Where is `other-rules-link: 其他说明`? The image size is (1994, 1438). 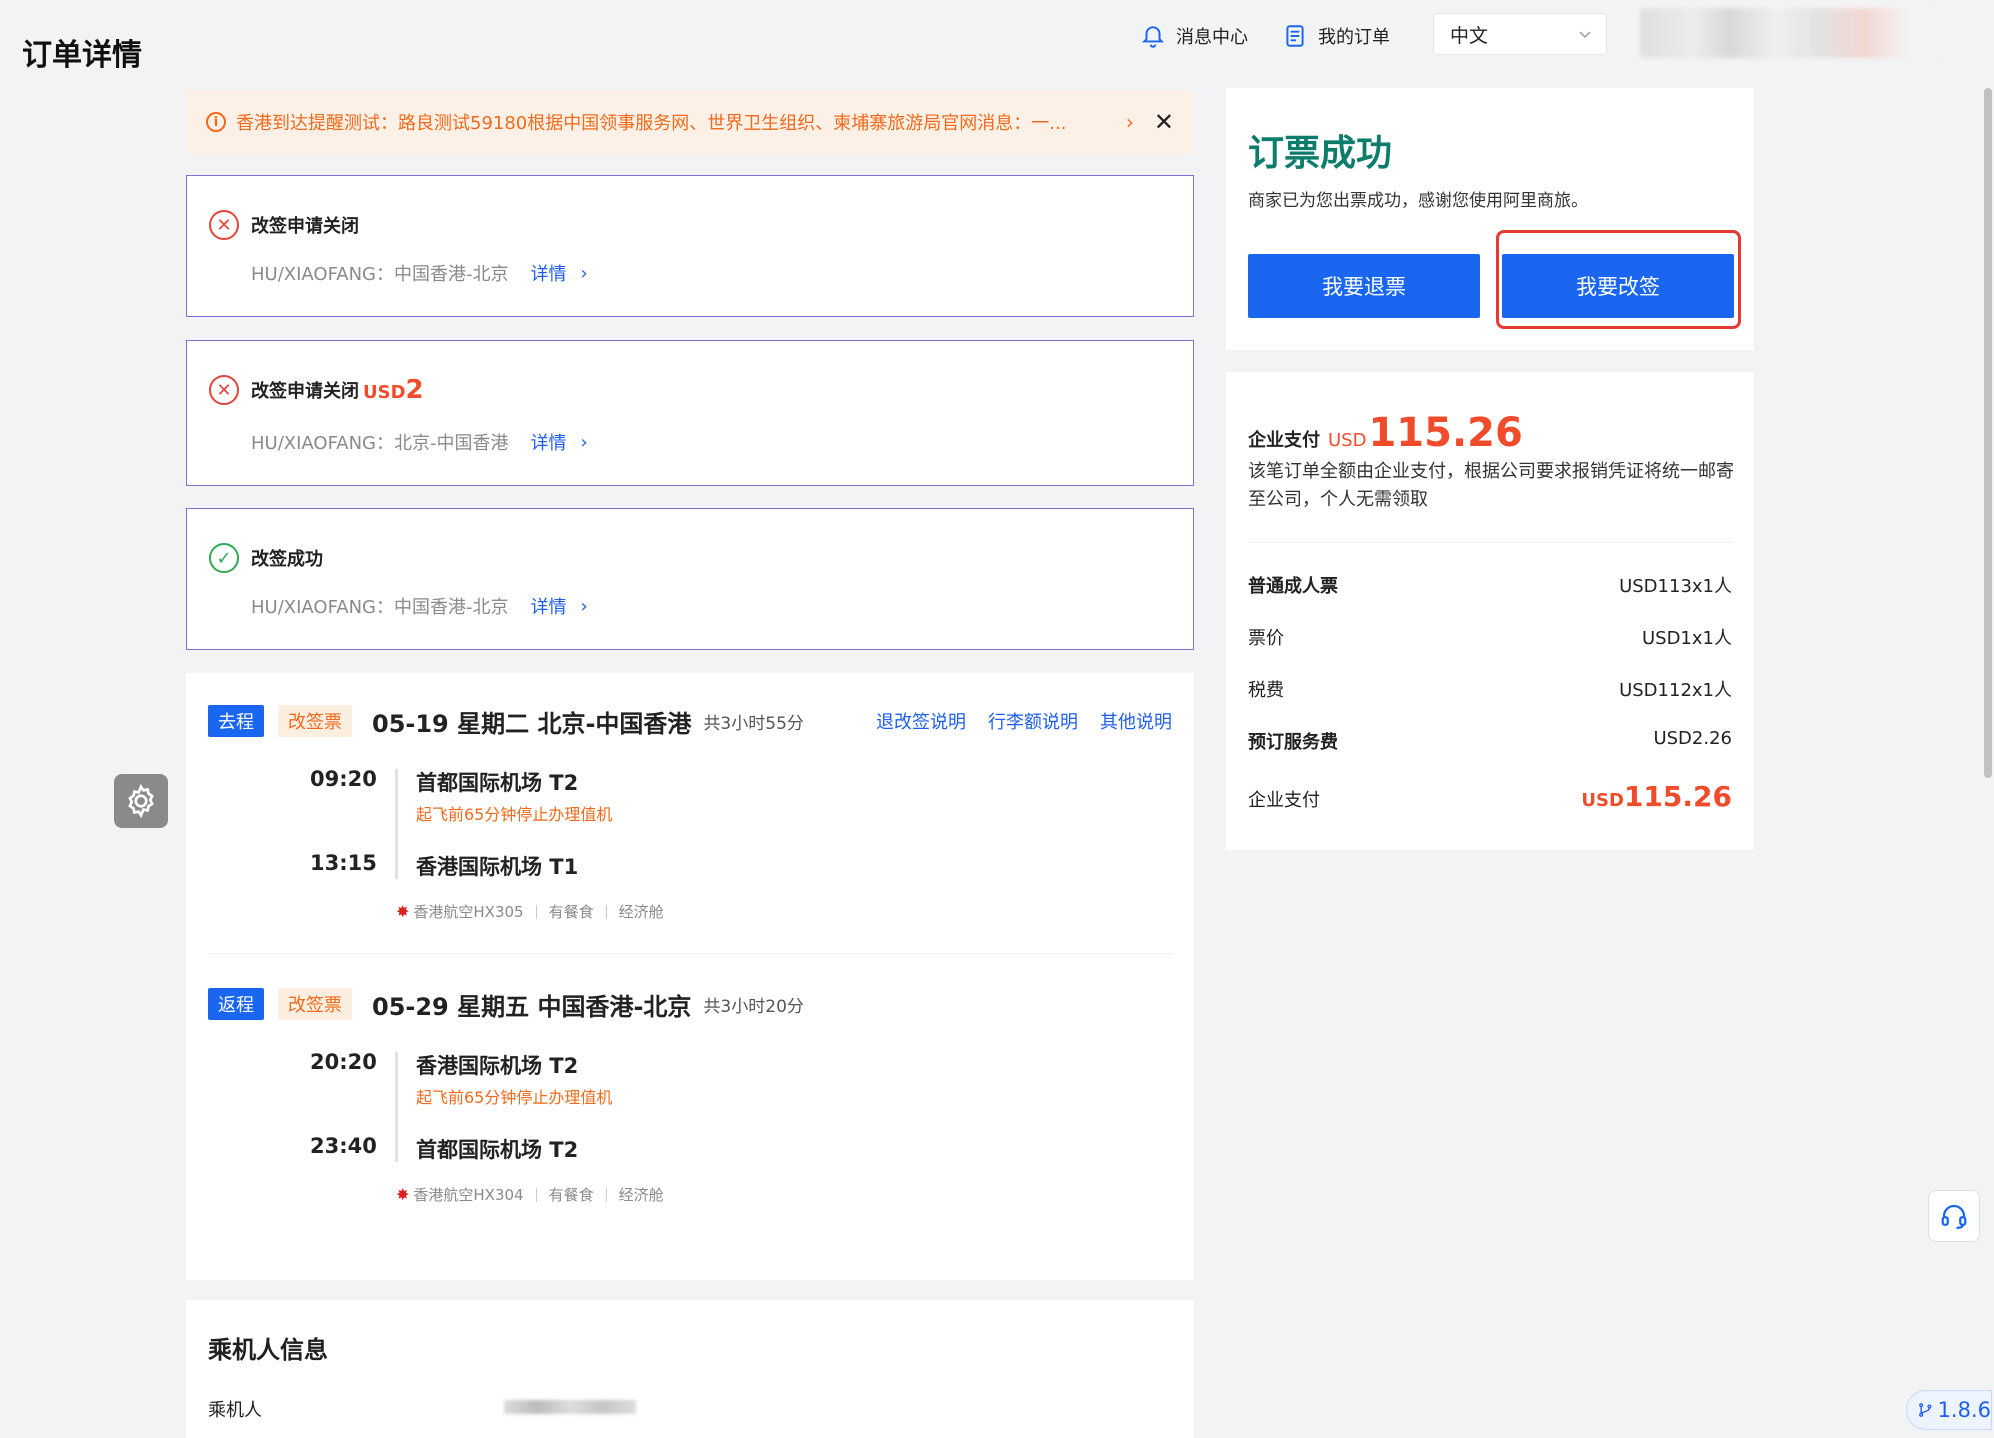
other-rules-link: 其他说明 is located at coordinates (1136, 721).